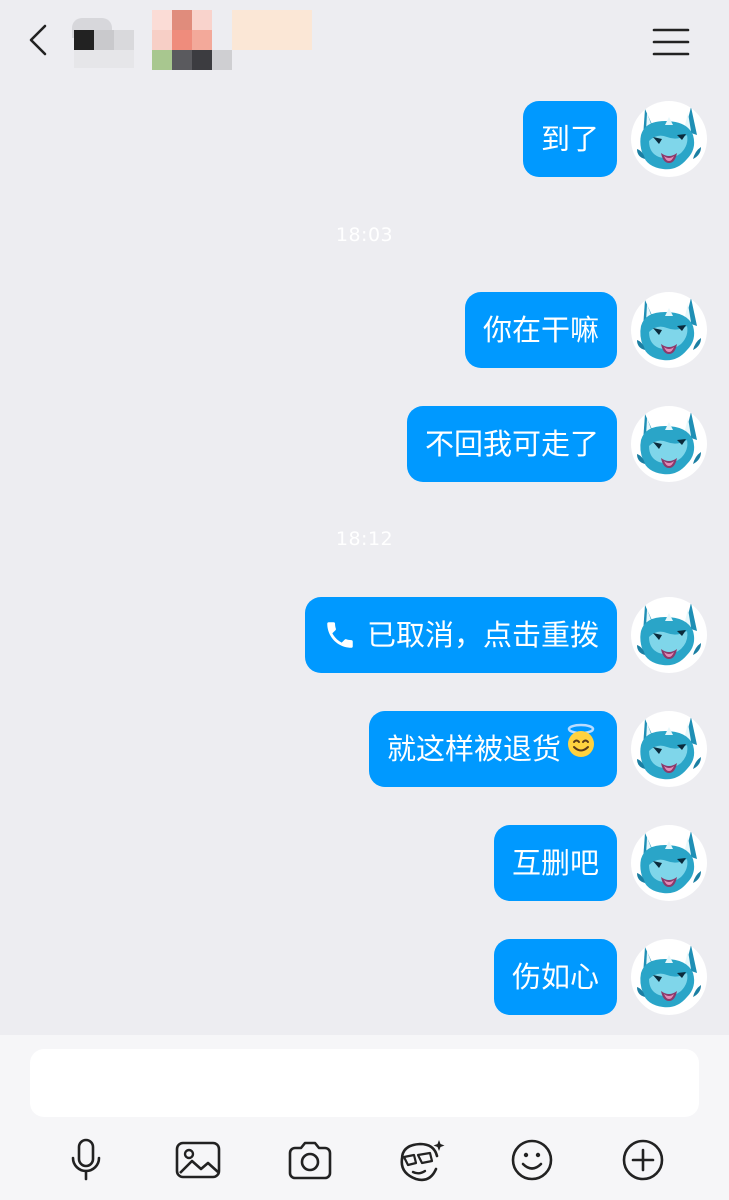 The image size is (729, 1200). I want to click on hamburger-menu-icon, so click(671, 42).